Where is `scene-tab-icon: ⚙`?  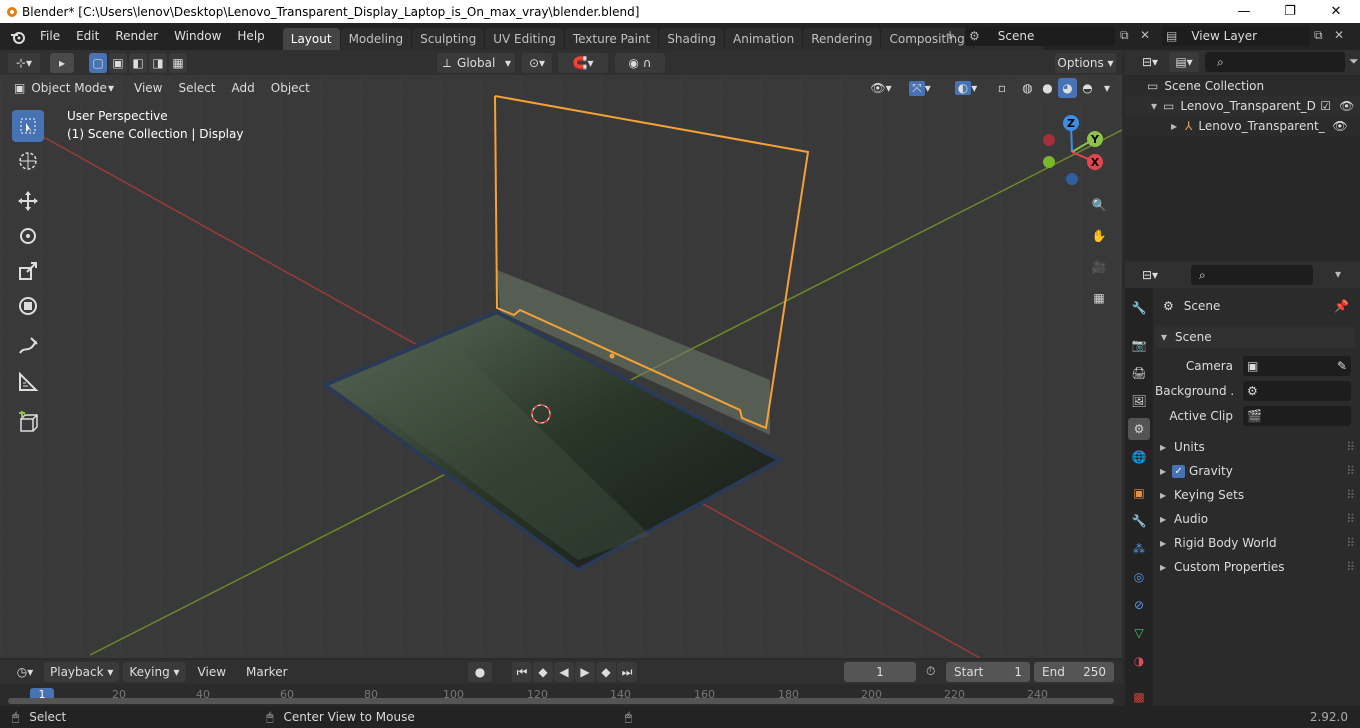
scene-tab-icon: ⚙ is located at coordinates (1139, 429).